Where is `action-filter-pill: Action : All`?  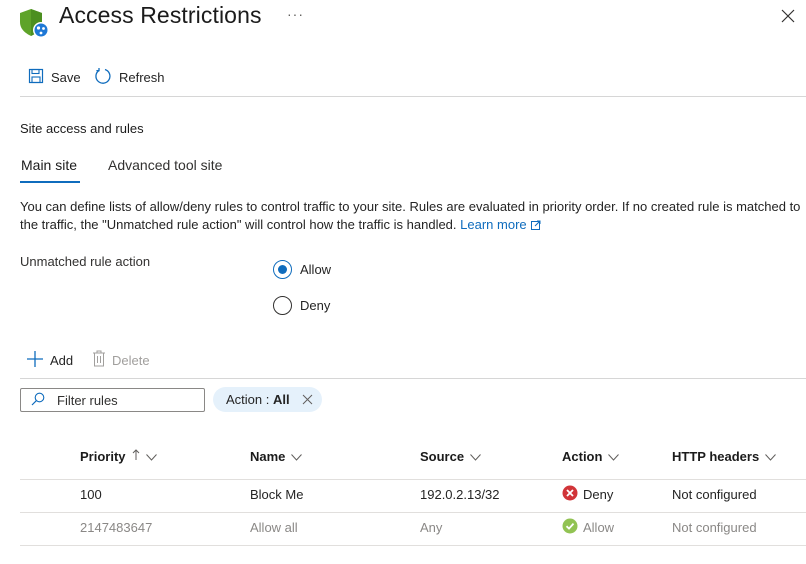 action-filter-pill: Action : All is located at coordinates (267, 399).